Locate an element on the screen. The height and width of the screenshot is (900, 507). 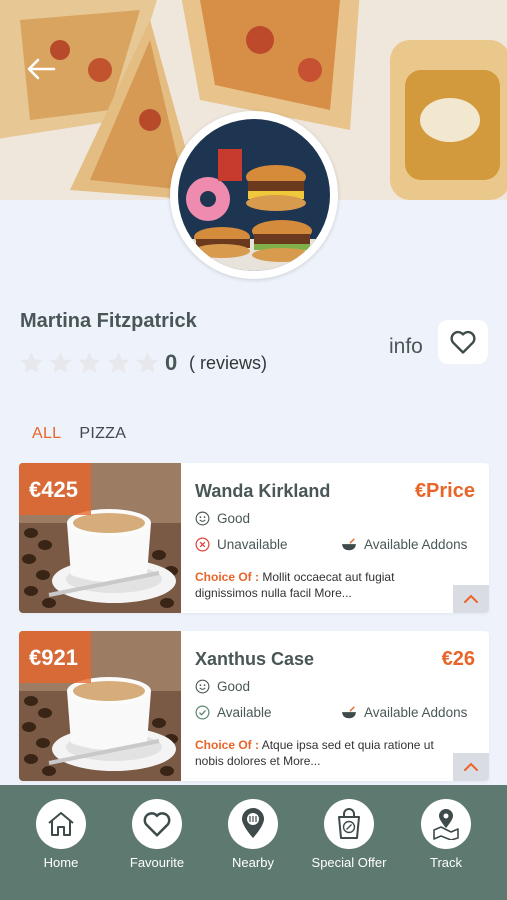
coffee-cup-image: €921 is located at coordinates (100, 706).